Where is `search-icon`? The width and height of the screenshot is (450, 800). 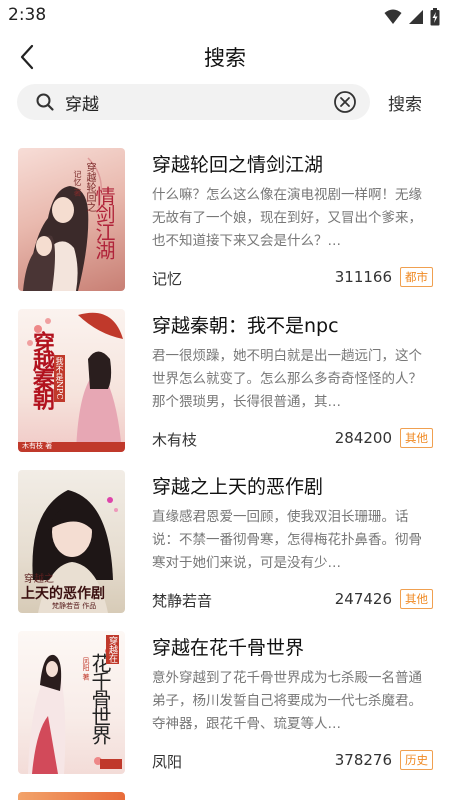 search-icon is located at coordinates (45, 102).